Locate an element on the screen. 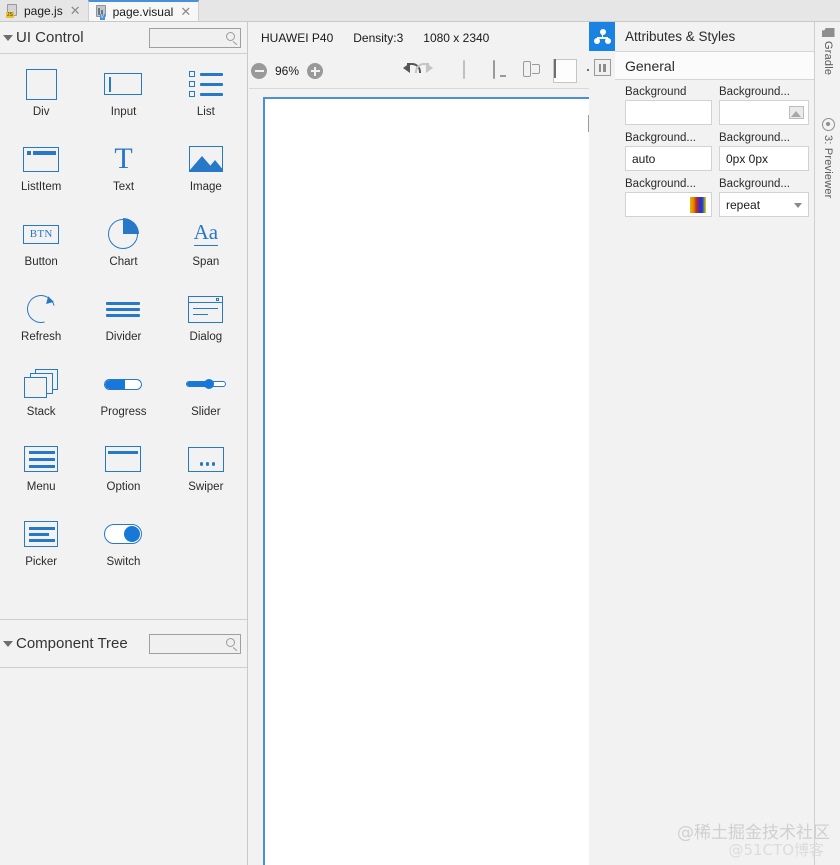 This screenshot has width=840, height=865. property-value-input: auto is located at coordinates (668, 158).